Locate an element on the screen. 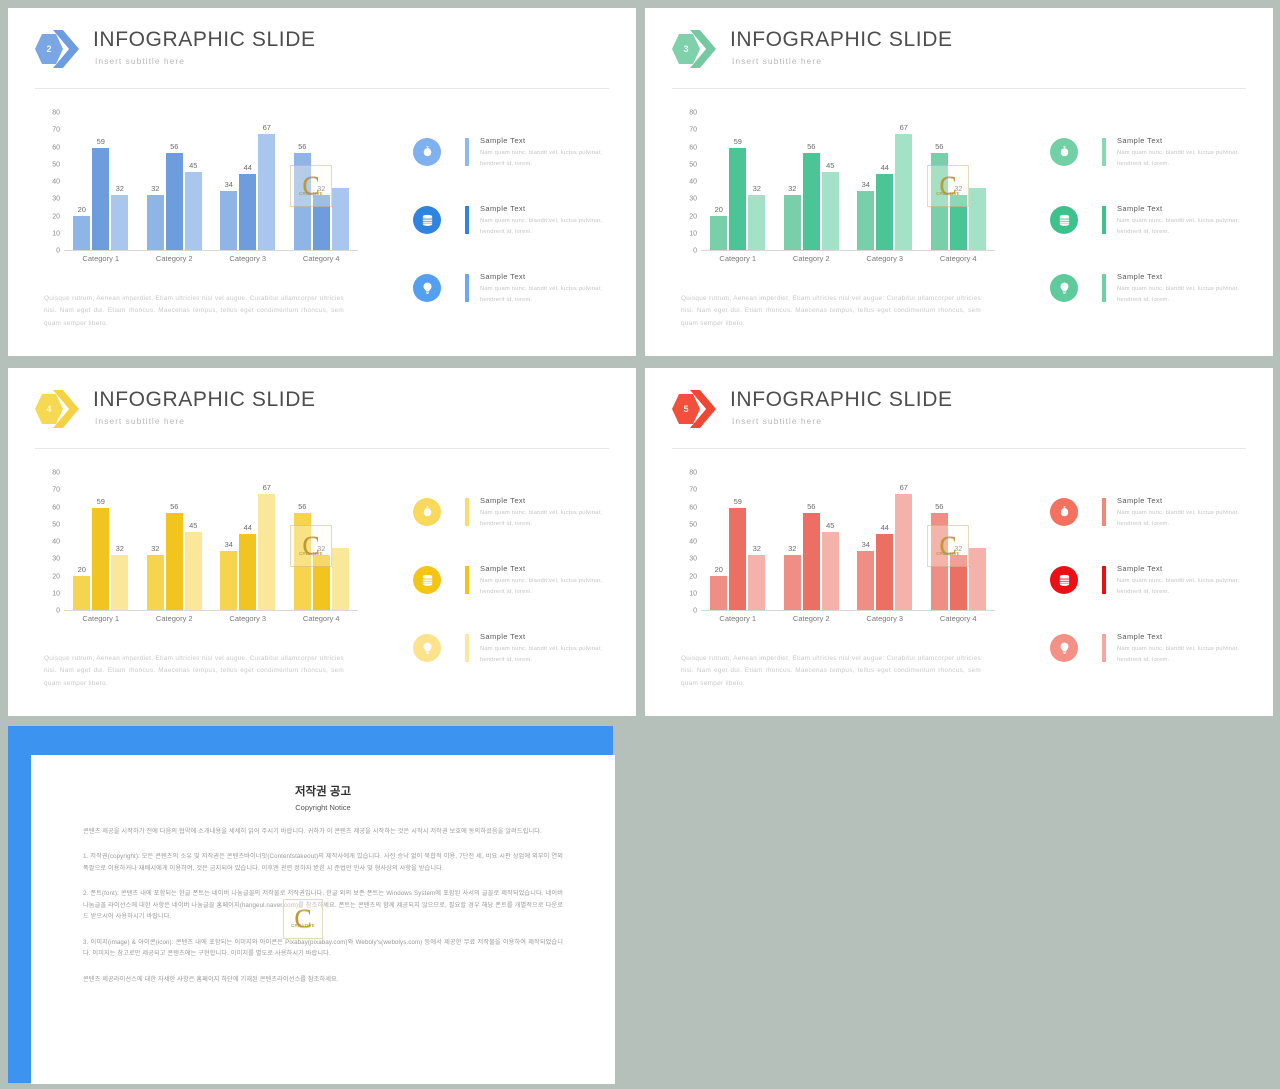 This screenshot has width=1280, height=1089. bar-slot: 67 is located at coordinates (904, 541).